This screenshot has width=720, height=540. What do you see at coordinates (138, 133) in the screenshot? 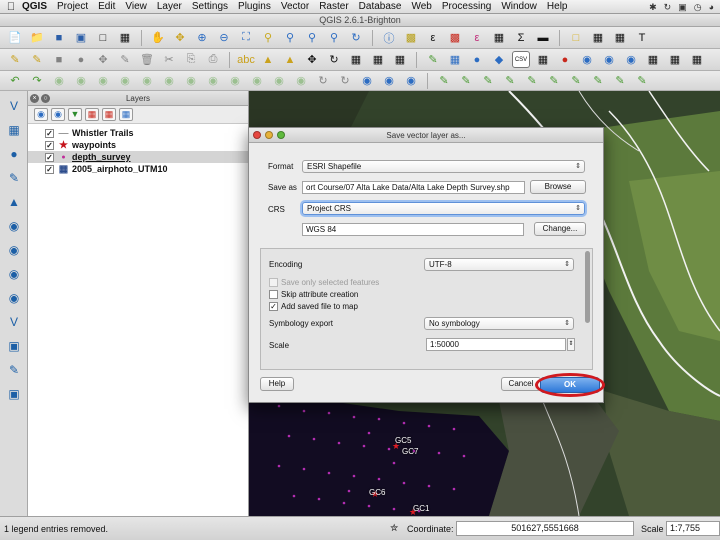
I see `layer-row-whistler-trails: ✓ — Whistler Trails` at bounding box center [138, 133].